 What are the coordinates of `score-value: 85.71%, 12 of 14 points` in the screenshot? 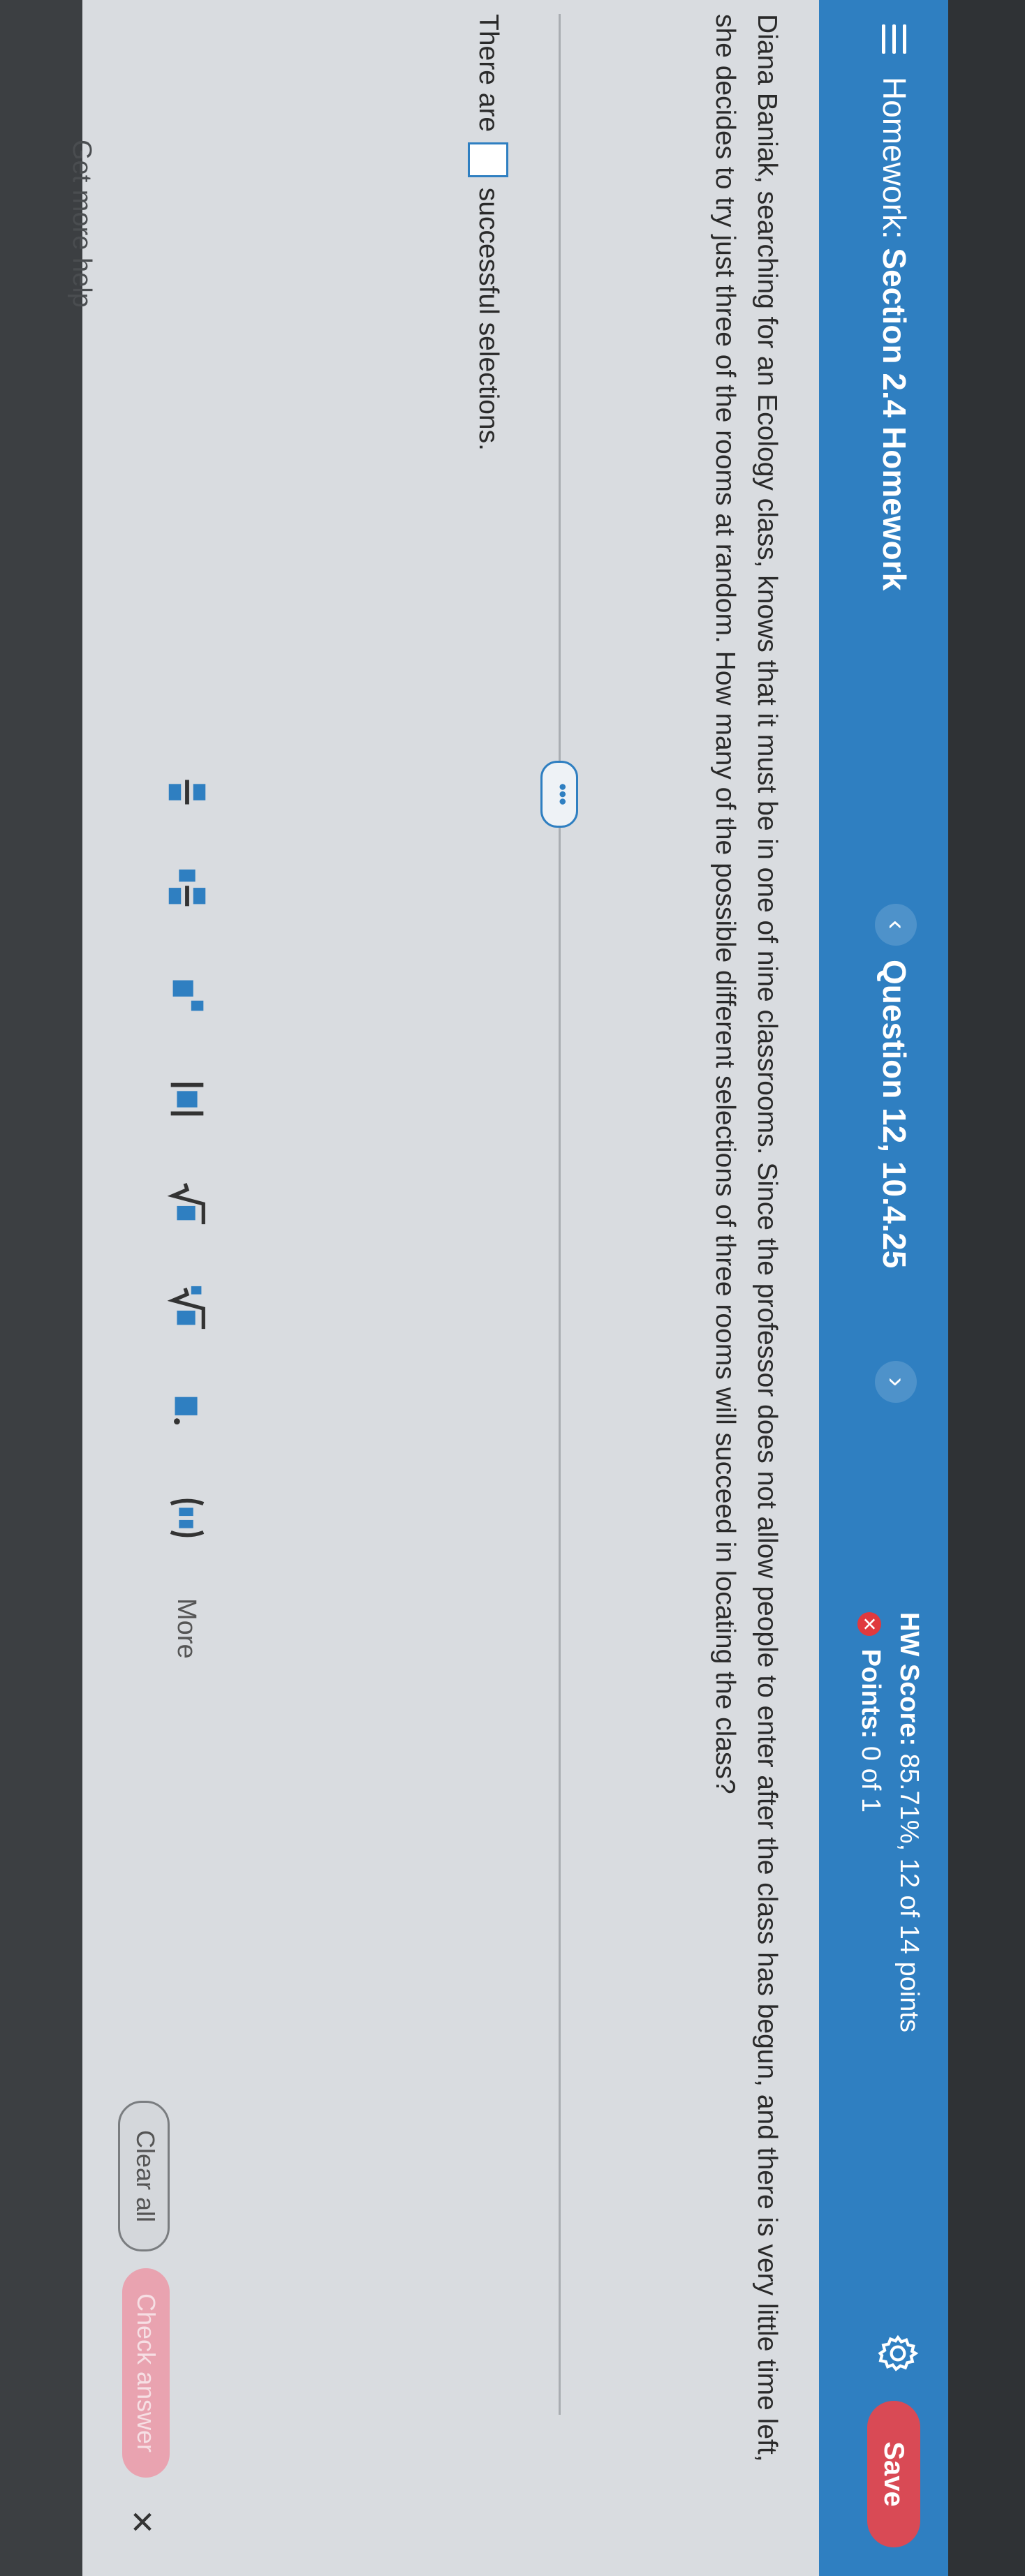 It's located at (909, 1892).